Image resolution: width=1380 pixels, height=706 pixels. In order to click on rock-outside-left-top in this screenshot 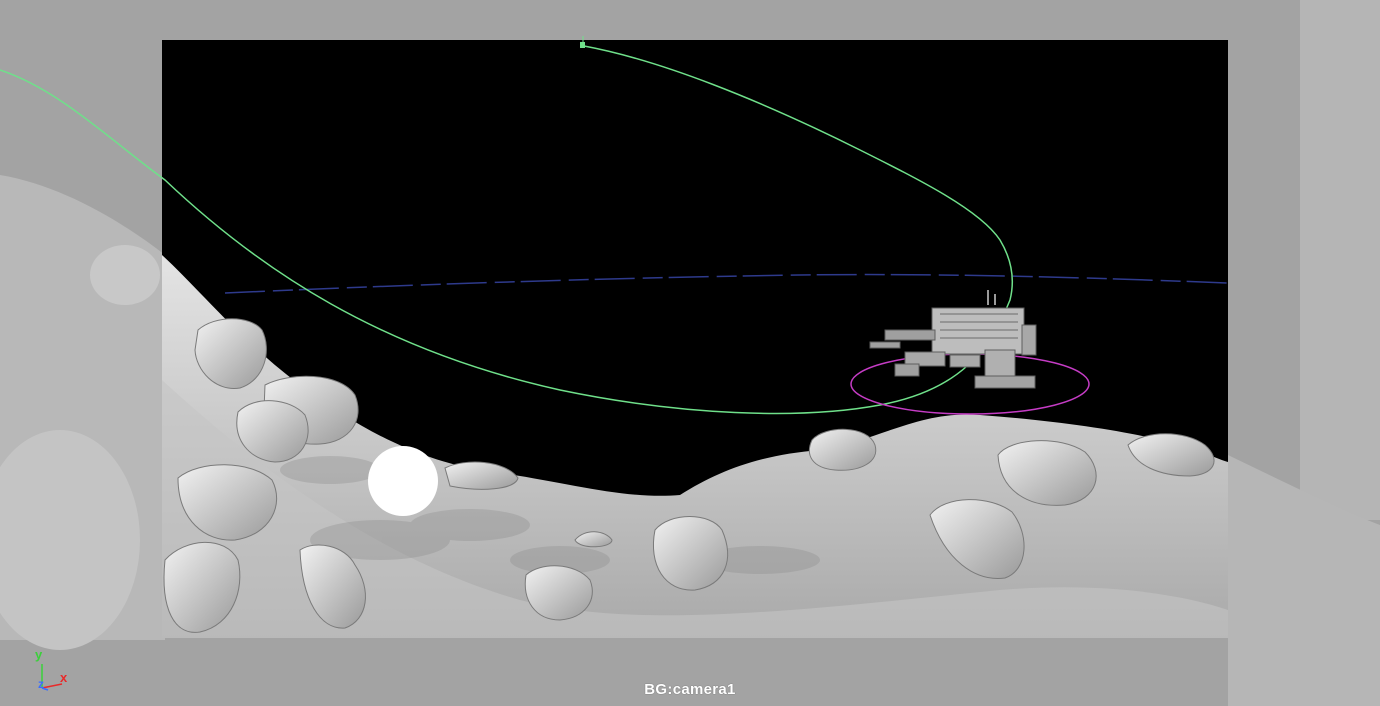, I will do `click(125, 275)`.